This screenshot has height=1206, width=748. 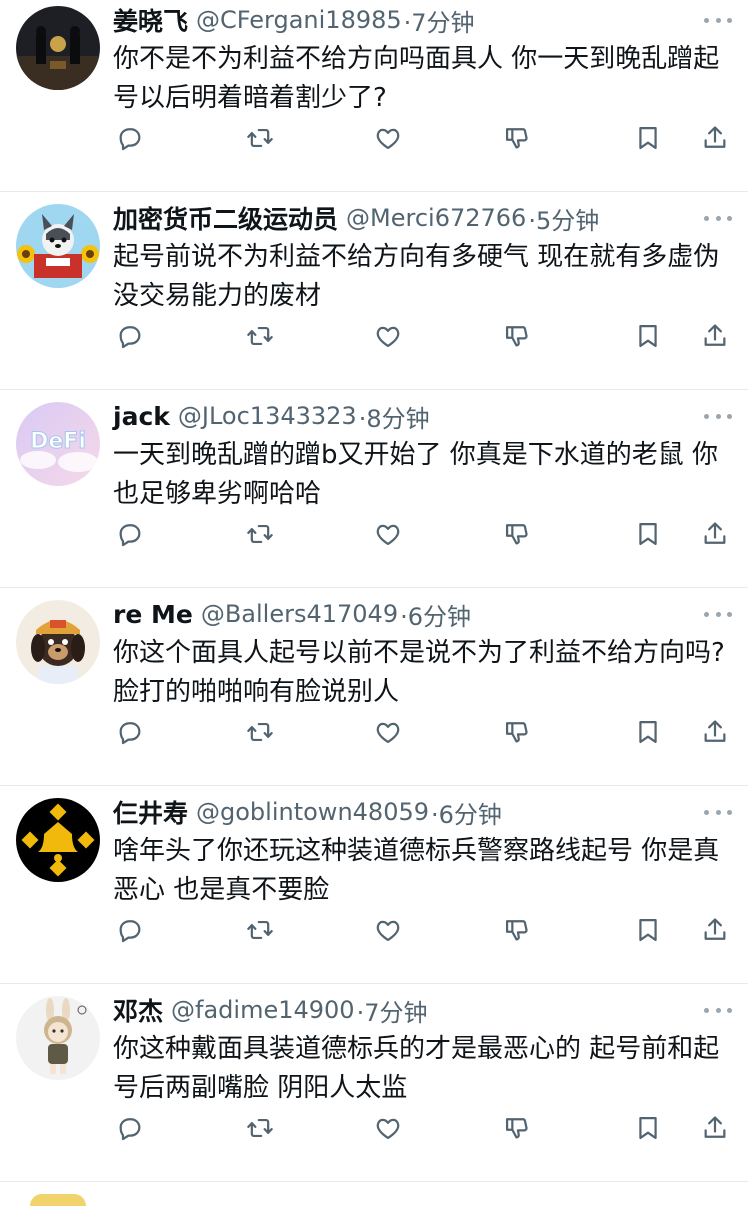 I want to click on tweet-text: 你这种戴面具装道德标兵的才是最恶心的 起号前和起号后两副嘴脸 阴阳人太监, so click(x=416, y=1068).